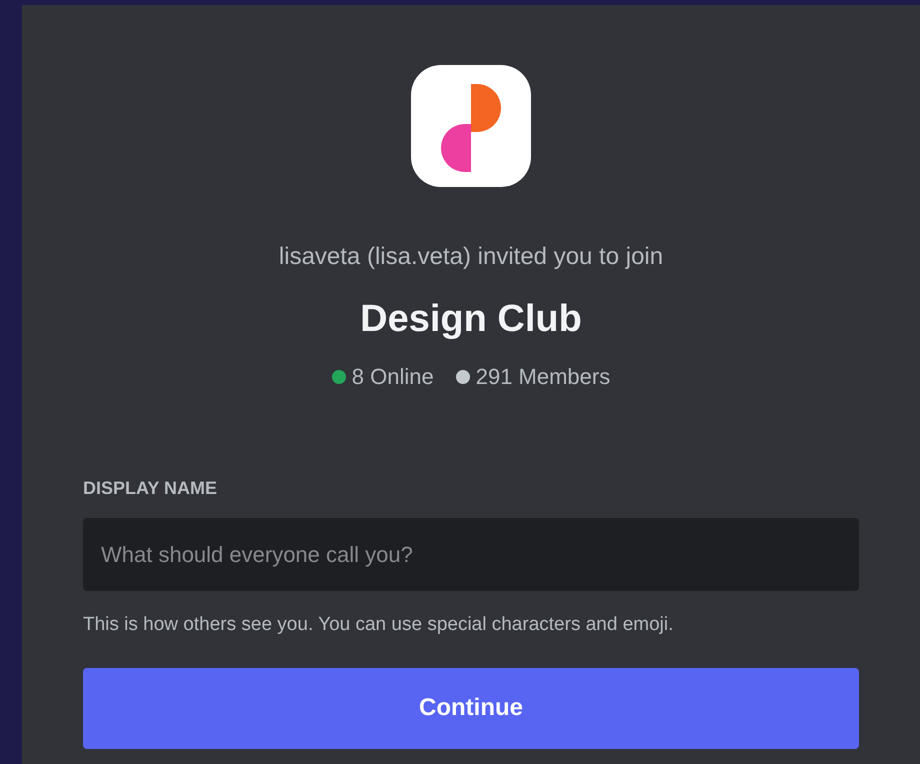 The width and height of the screenshot is (920, 764). I want to click on help-text: This is how others see you. You can use special characters and emoji., so click(378, 625).